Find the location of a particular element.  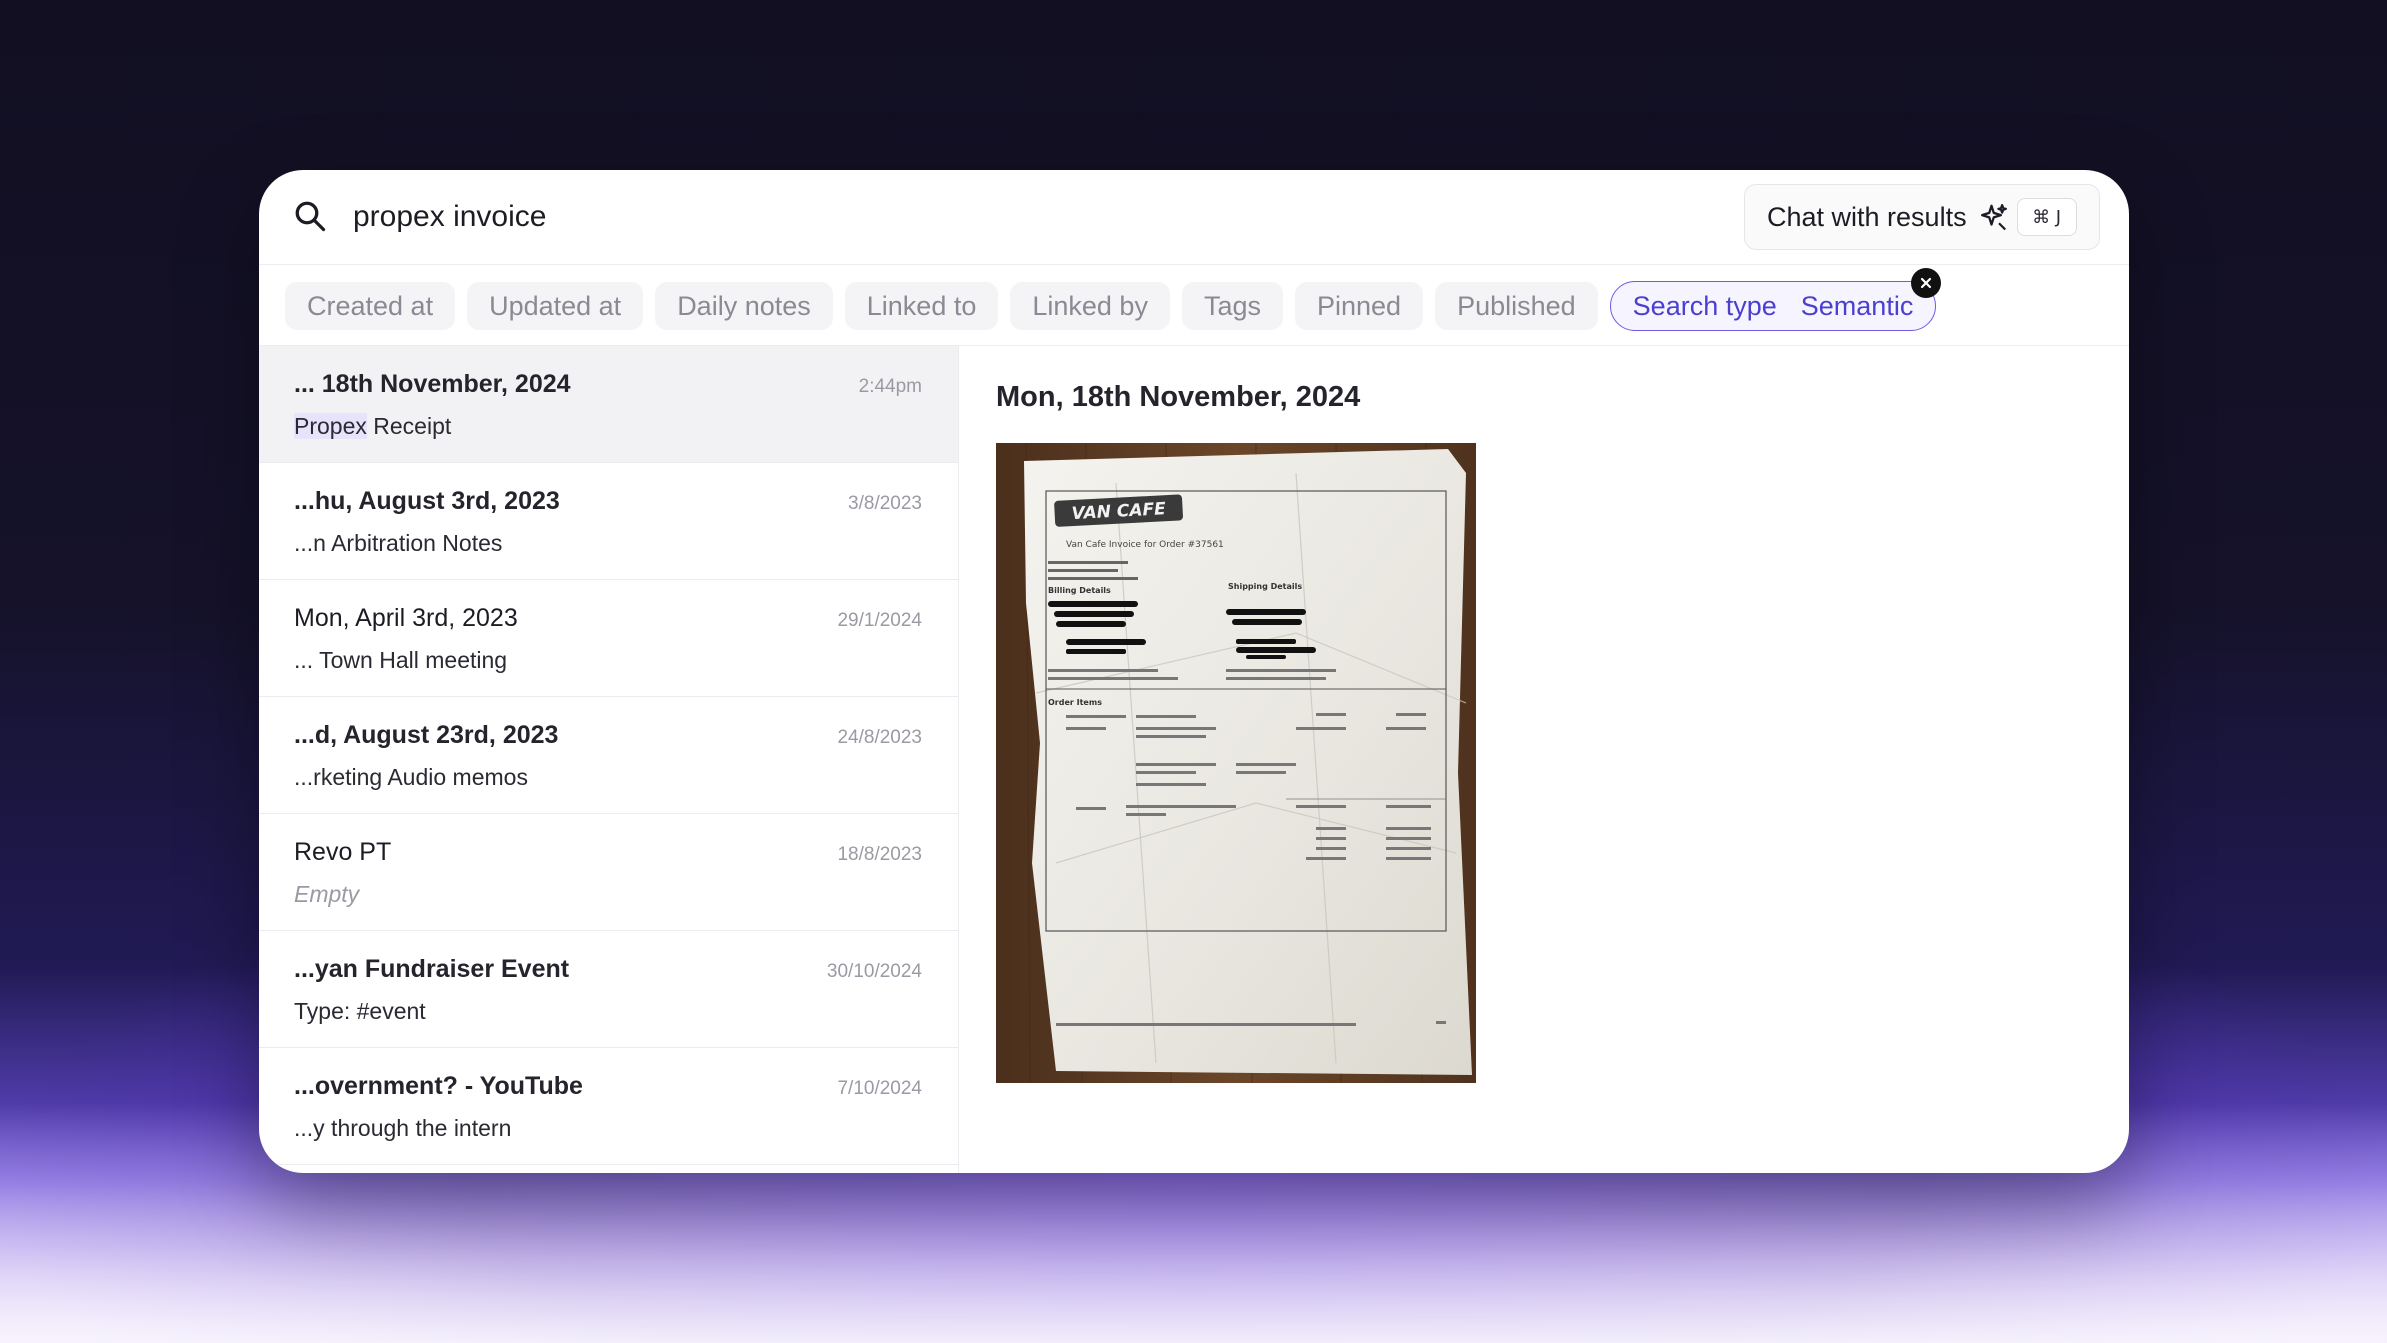

item-date: 2:44pm is located at coordinates (890, 386).